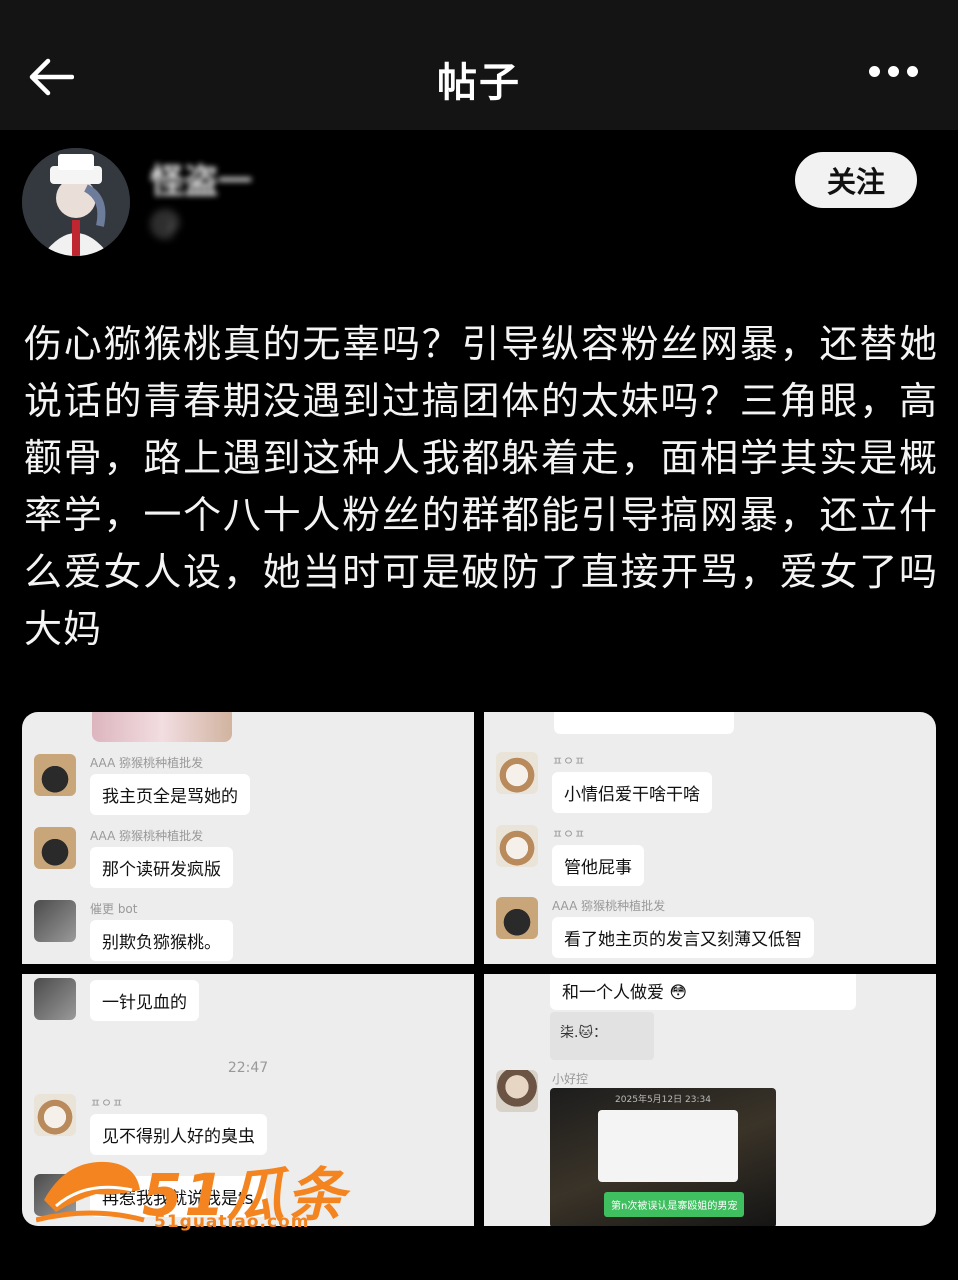  I want to click on top-bar: 帖子, so click(479, 65).